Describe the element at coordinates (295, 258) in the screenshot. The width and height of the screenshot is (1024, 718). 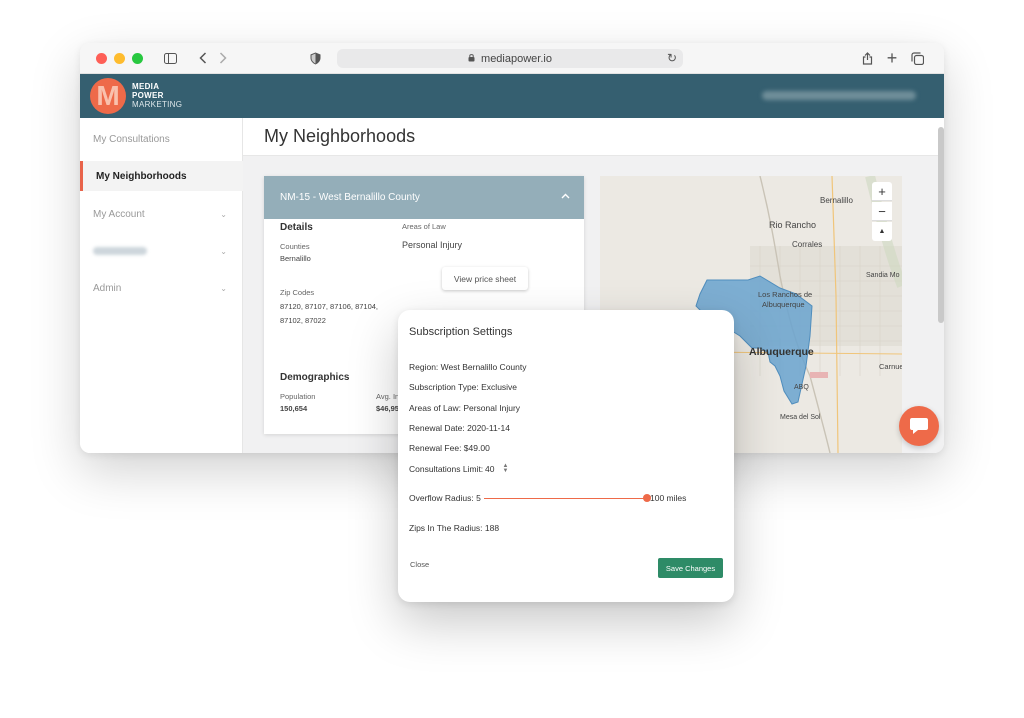
I see `counties-value: Bernalillo` at that location.